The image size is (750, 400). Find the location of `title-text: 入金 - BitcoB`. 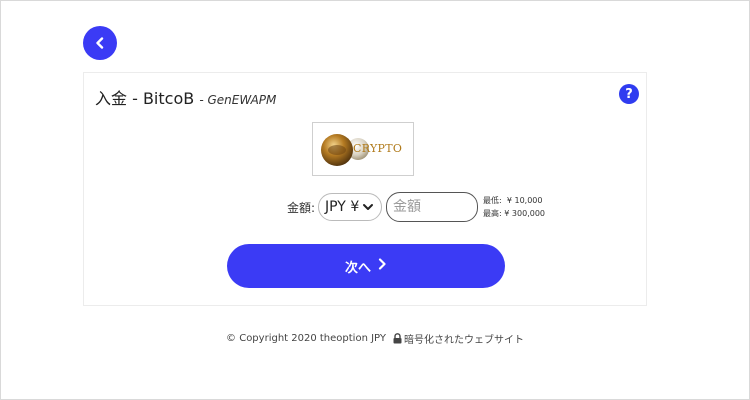

title-text: 入金 - BitcoB is located at coordinates (145, 98).